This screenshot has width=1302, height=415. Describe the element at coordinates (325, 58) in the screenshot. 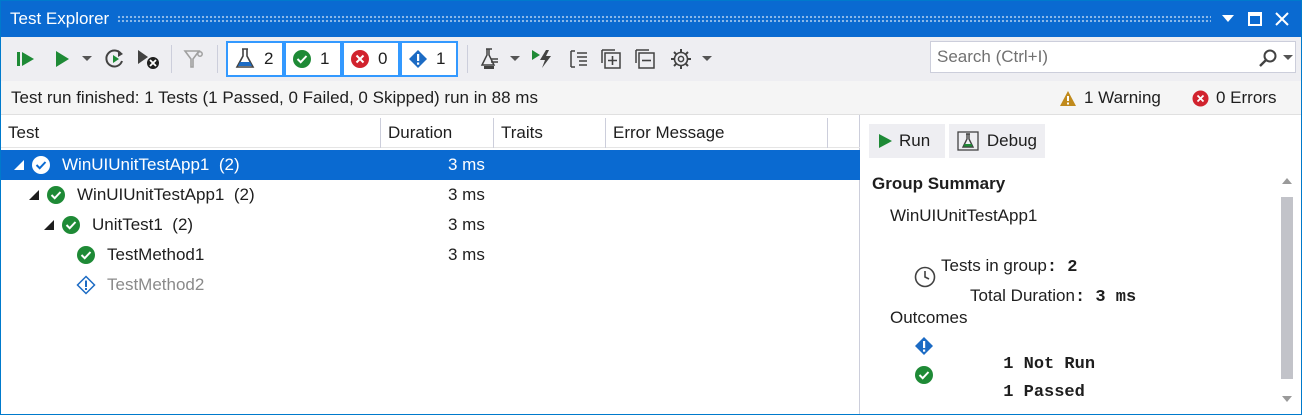

I see `passed-count: 1` at that location.